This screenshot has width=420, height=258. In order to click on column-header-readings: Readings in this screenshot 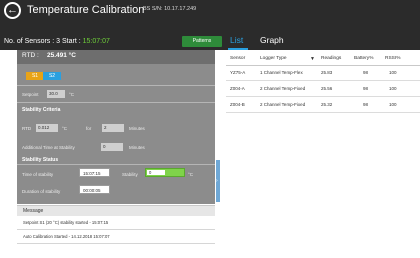, I will do `click(331, 58)`.